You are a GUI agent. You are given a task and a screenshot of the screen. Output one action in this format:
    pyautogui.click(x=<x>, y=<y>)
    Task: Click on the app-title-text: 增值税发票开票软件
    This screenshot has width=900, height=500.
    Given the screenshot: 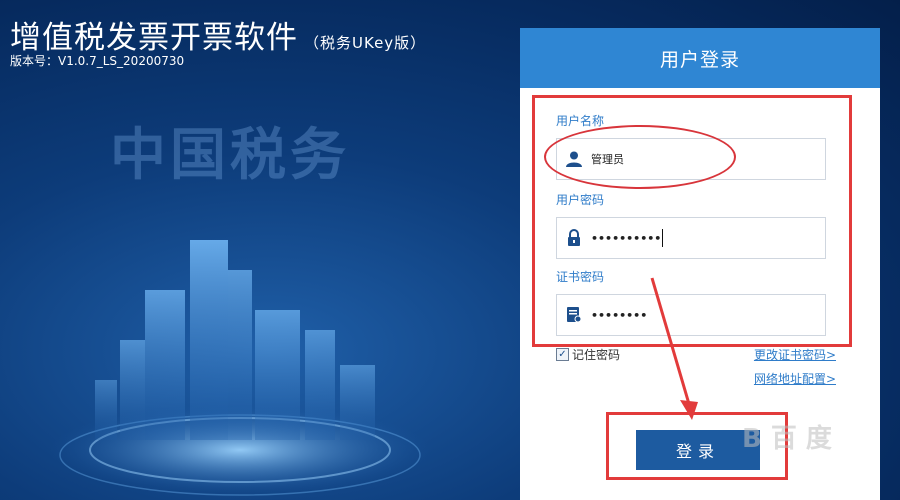 What is the action you would take?
    pyautogui.click(x=154, y=38)
    